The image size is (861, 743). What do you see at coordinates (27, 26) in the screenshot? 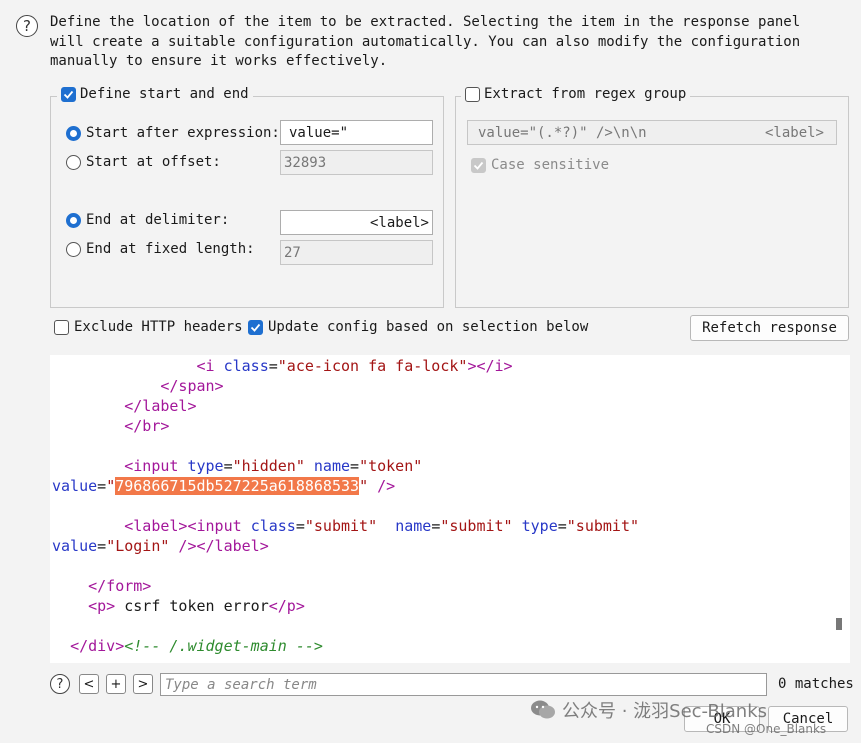
I see `help-icon: ?` at bounding box center [27, 26].